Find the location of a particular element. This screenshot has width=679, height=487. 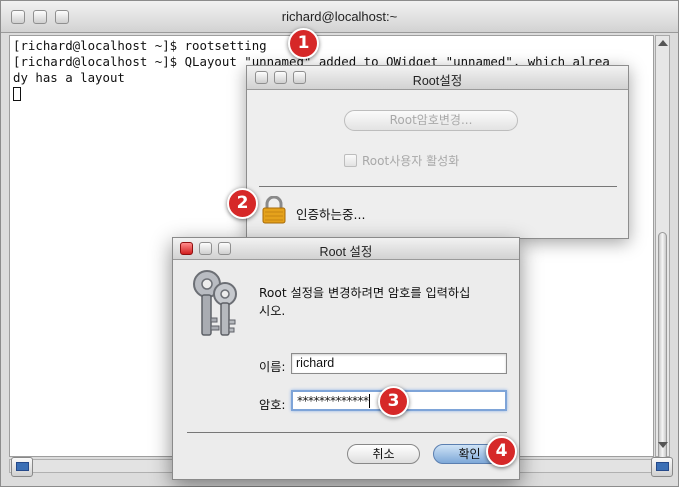

lock-icon is located at coordinates (274, 210).